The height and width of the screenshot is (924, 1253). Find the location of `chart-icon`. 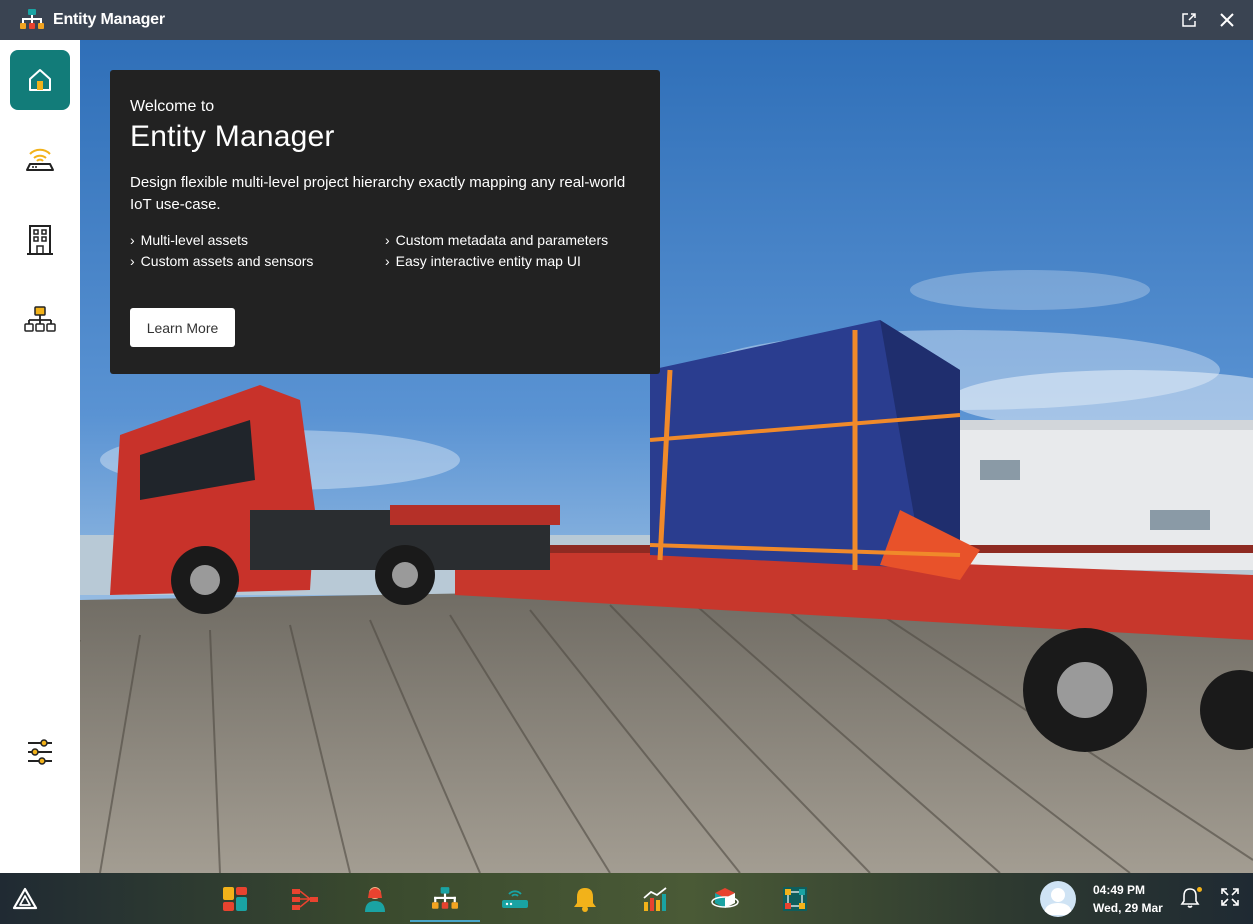

chart-icon is located at coordinates (655, 898).